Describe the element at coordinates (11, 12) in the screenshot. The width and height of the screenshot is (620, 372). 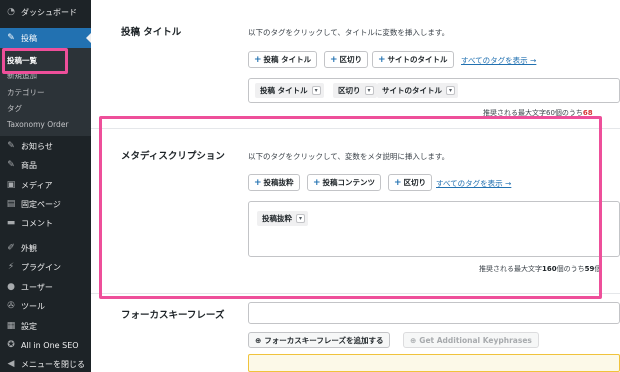
I see `dashboard-icon: ◔` at that location.